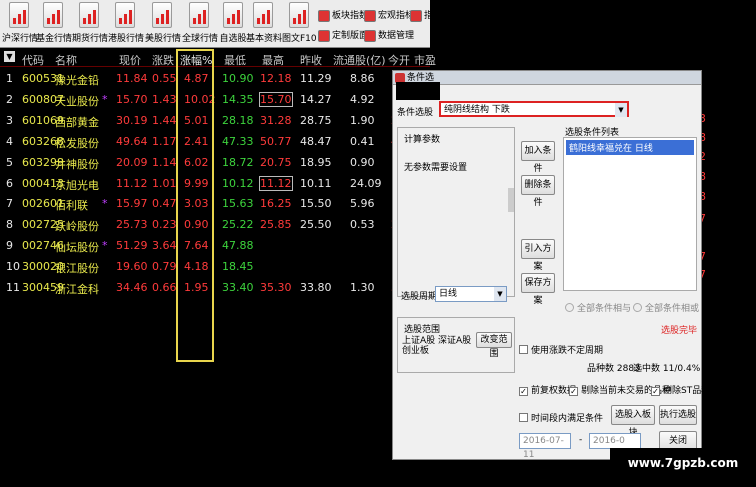 The width and height of the screenshot is (756, 487). Describe the element at coordinates (215, 266) in the screenshot. I see `table-row: 10 300020 银江股份 19.60 0.79 4.18 18.45` at that location.